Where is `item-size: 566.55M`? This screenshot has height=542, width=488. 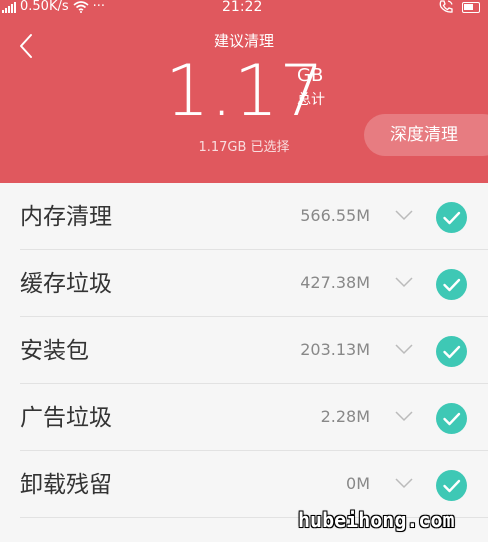 item-size: 566.55M is located at coordinates (335, 215).